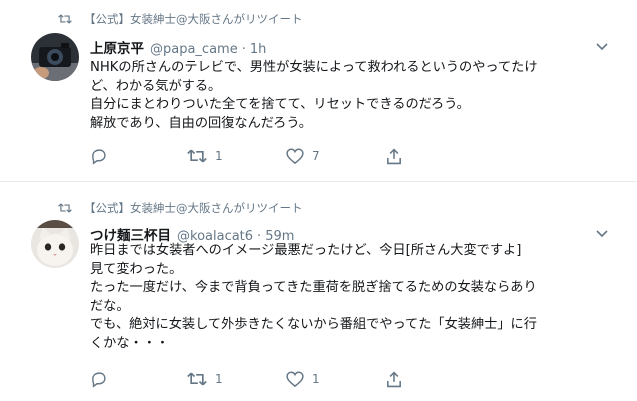  I want to click on tweet-text-line: 自分にまとわりついた全てを捨てて、リセットできるのだろう。, so click(280, 105).